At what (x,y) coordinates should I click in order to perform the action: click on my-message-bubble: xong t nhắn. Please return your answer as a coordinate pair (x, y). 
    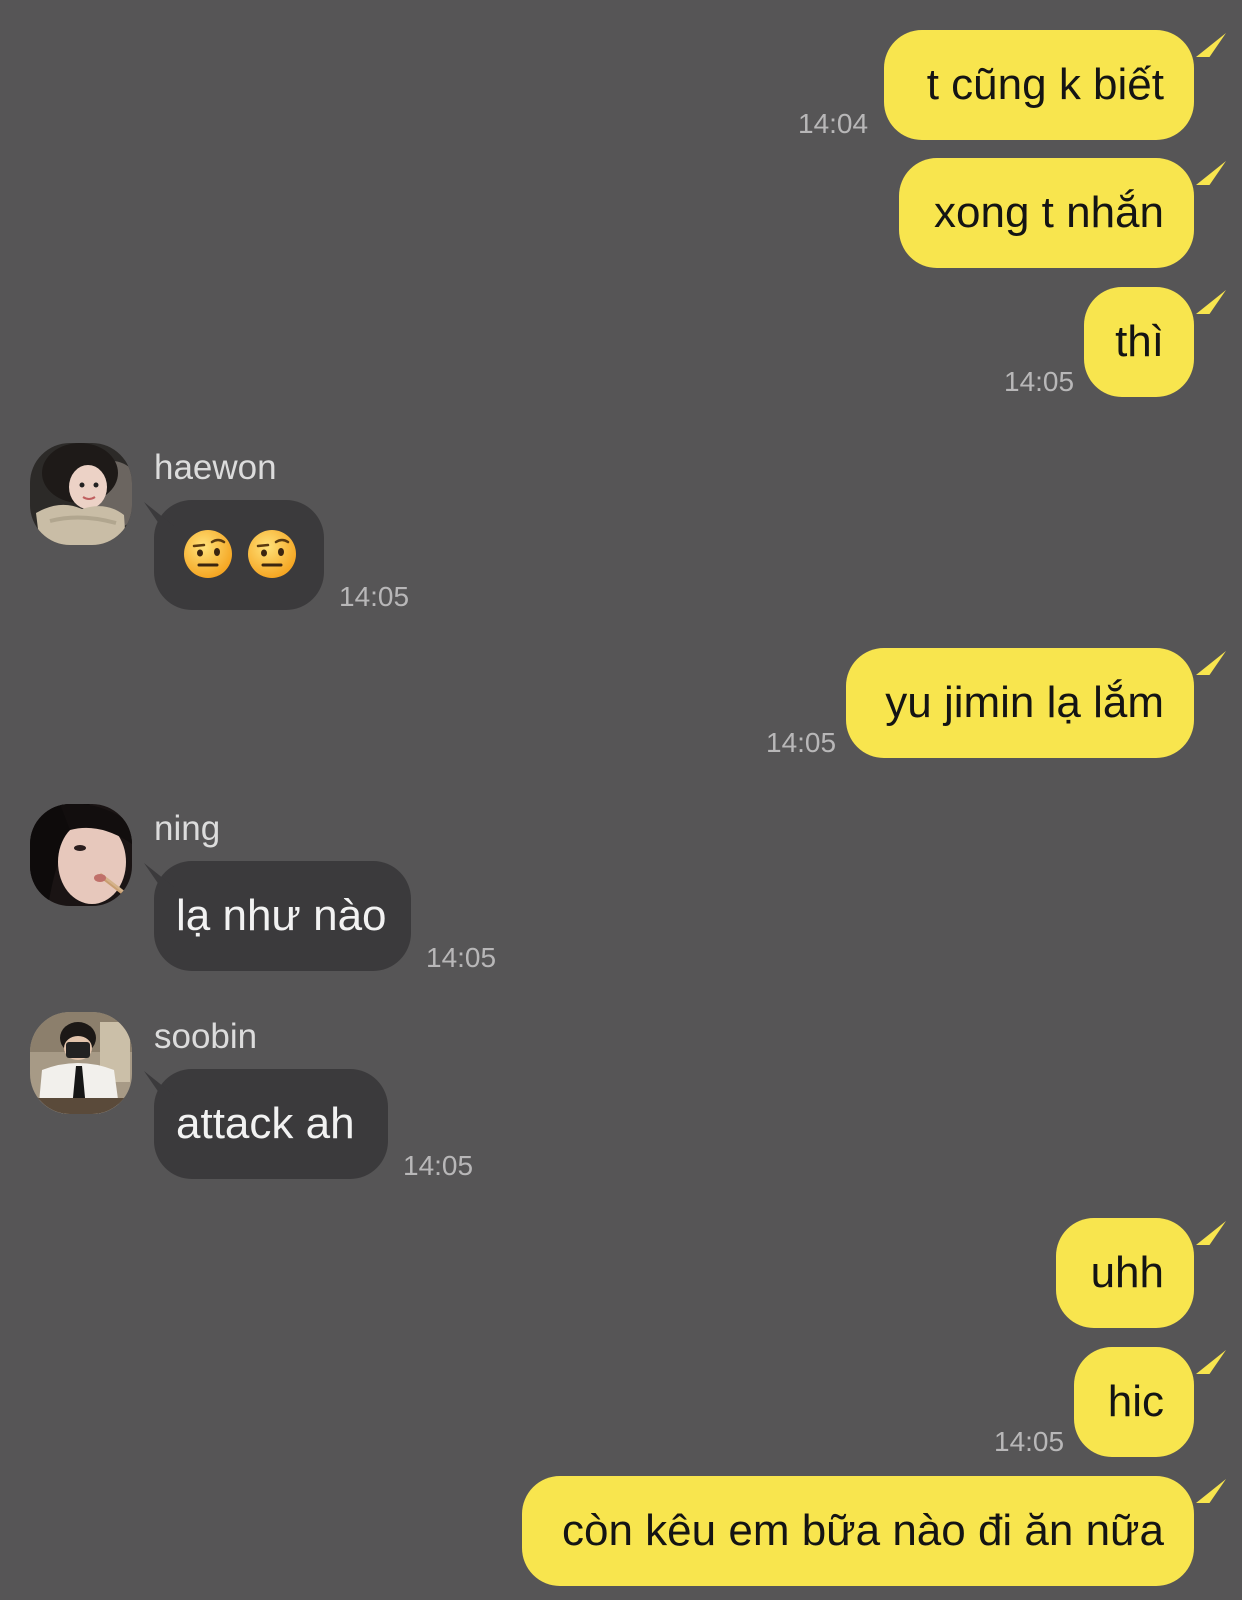
    Looking at the image, I should click on (1046, 213).